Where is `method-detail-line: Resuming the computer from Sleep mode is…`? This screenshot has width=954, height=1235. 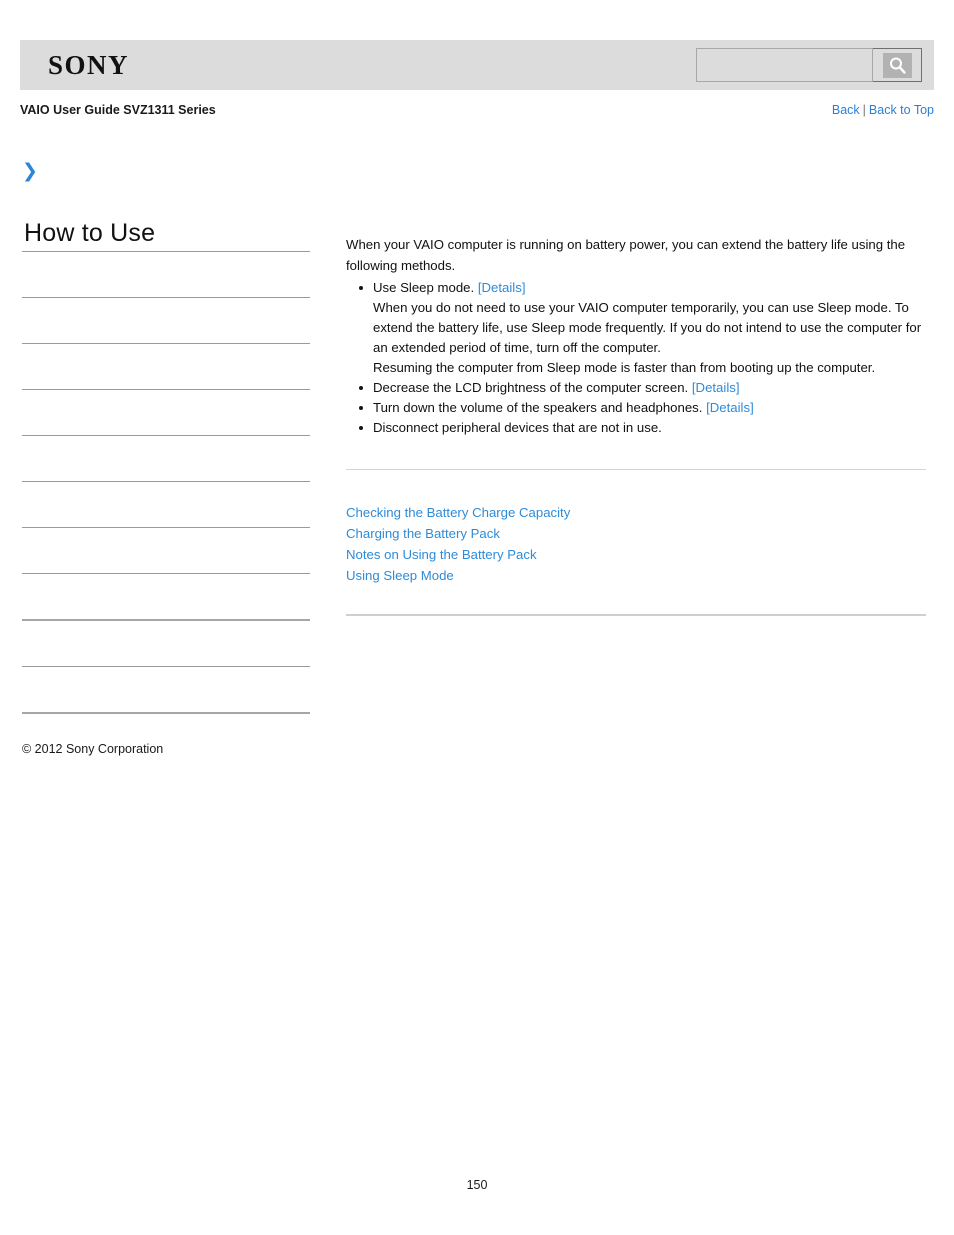
method-detail-line: Resuming the computer from Sleep mode is… is located at coordinates (624, 367).